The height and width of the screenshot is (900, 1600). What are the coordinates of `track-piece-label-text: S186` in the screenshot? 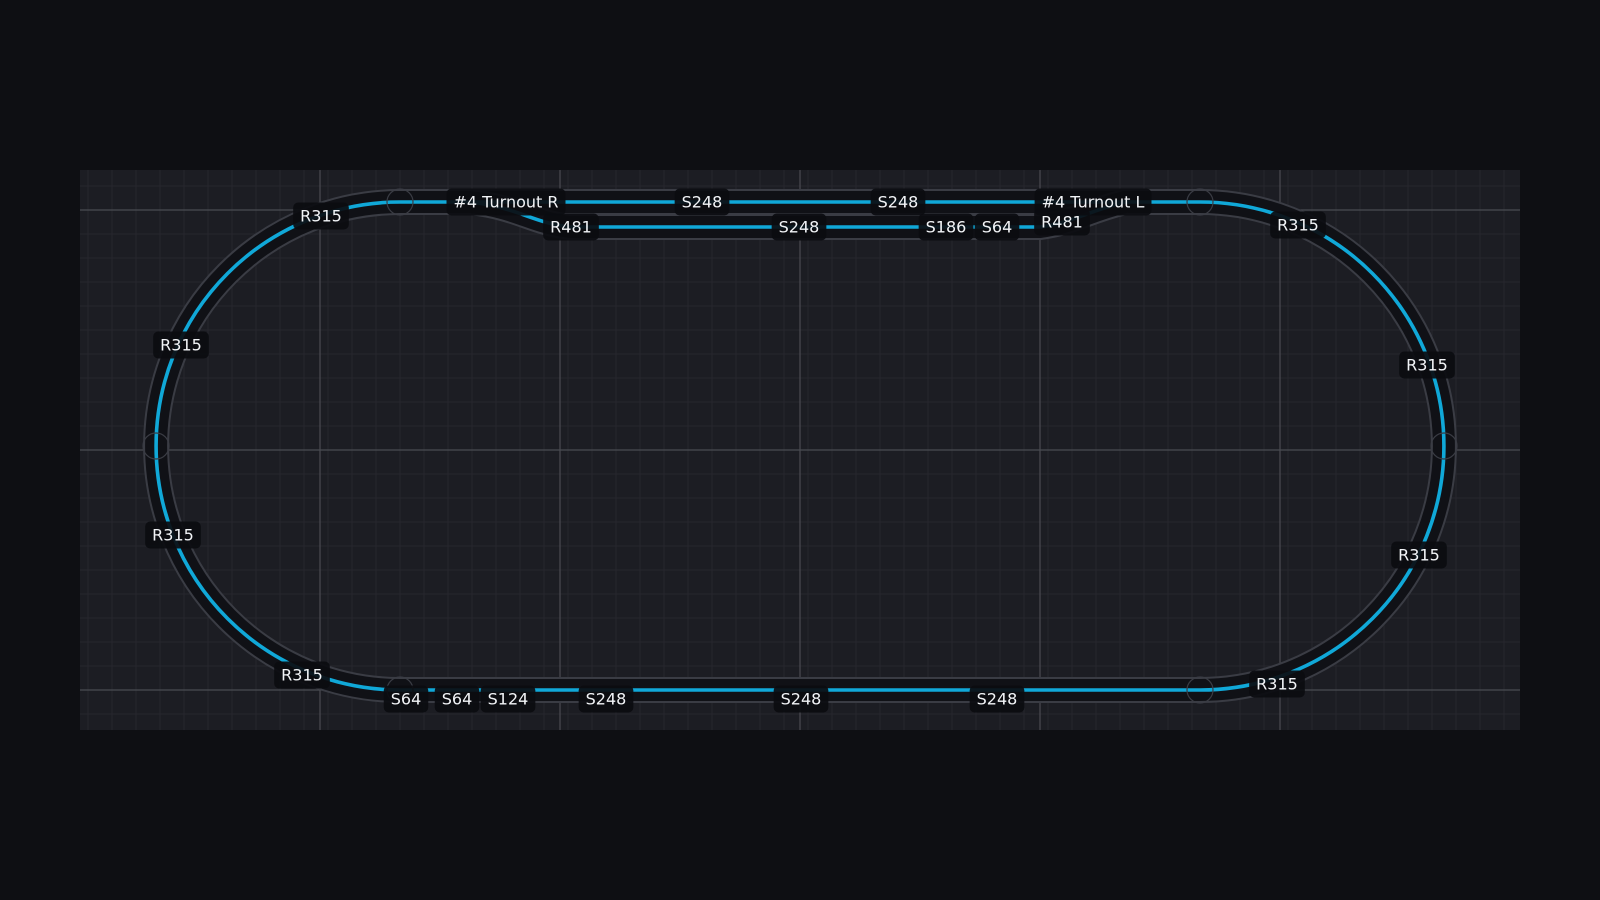 It's located at (946, 227).